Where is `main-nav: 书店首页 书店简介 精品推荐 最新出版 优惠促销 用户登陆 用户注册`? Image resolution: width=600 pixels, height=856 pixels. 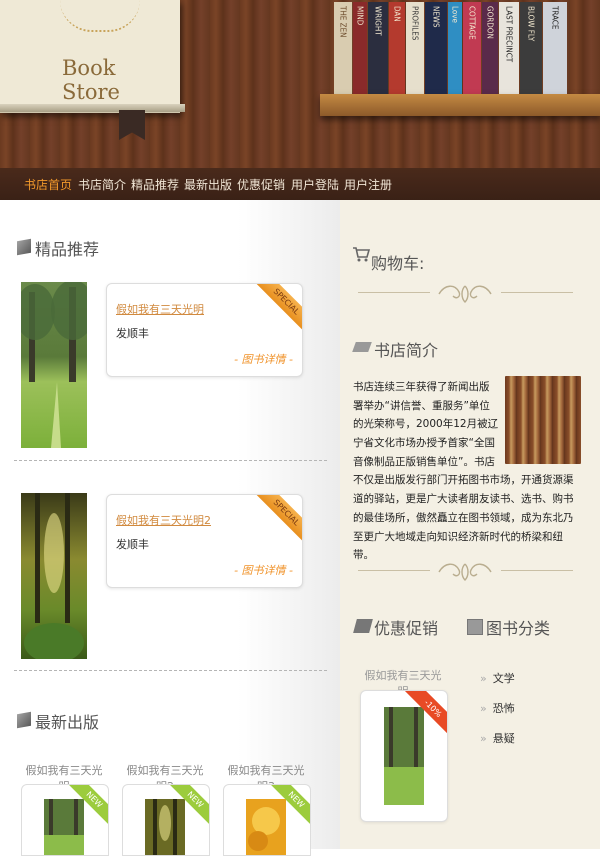 main-nav: 书店首页 书店简介 精品推荐 最新出版 优惠促销 用户登陆 用户注册 is located at coordinates (300, 184).